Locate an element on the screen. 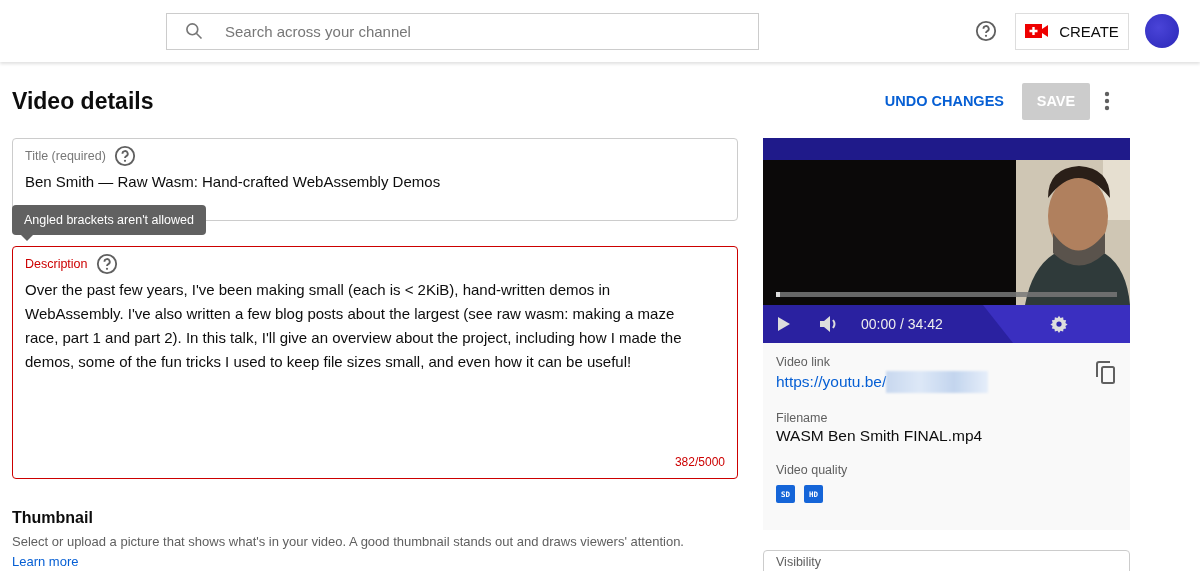 This screenshot has width=1200, height=571. avatar is located at coordinates (1162, 31).